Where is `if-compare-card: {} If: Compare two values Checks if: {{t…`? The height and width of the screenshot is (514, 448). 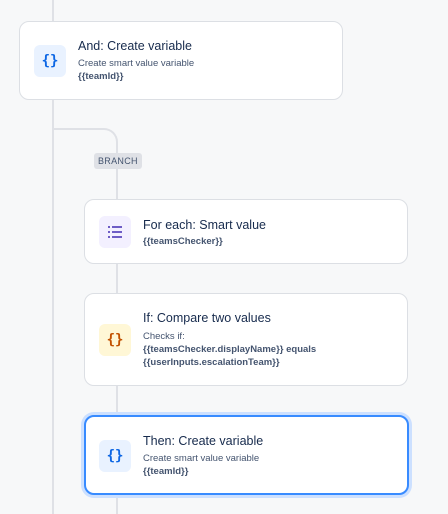
if-compare-card: {} If: Compare two values Checks if: {{t… is located at coordinates (246, 339).